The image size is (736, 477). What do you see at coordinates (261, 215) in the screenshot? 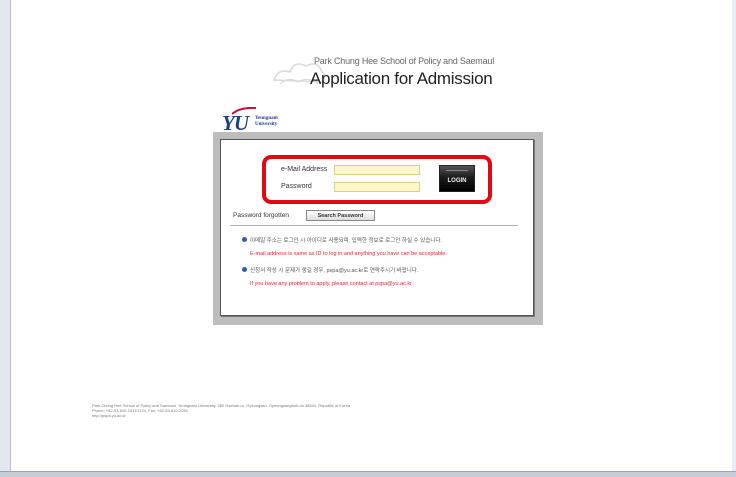
I see `password-forgotten-label: Password forgotten` at bounding box center [261, 215].